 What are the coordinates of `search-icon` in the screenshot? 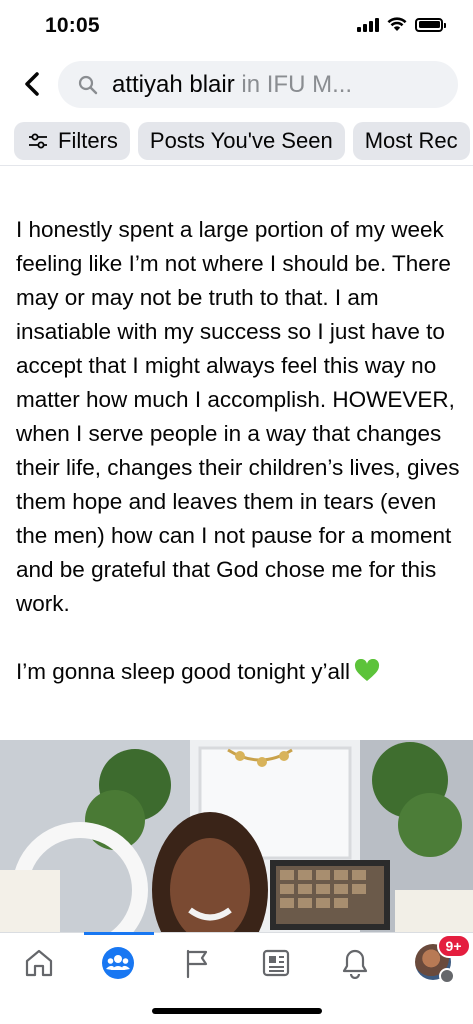 It's located at (88, 84).